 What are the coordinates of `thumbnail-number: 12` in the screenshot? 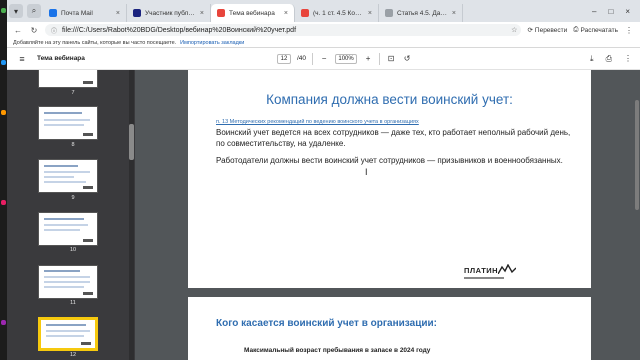 It's located at (73, 355).